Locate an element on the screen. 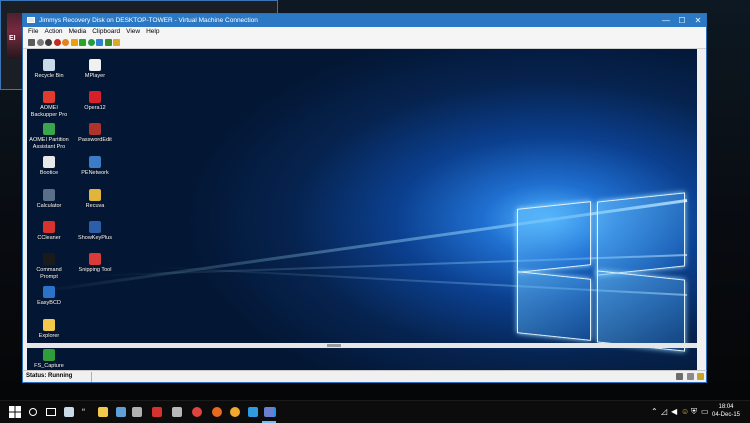 The image size is (750, 423). enhanced-session-icon is located at coordinates (116, 42).